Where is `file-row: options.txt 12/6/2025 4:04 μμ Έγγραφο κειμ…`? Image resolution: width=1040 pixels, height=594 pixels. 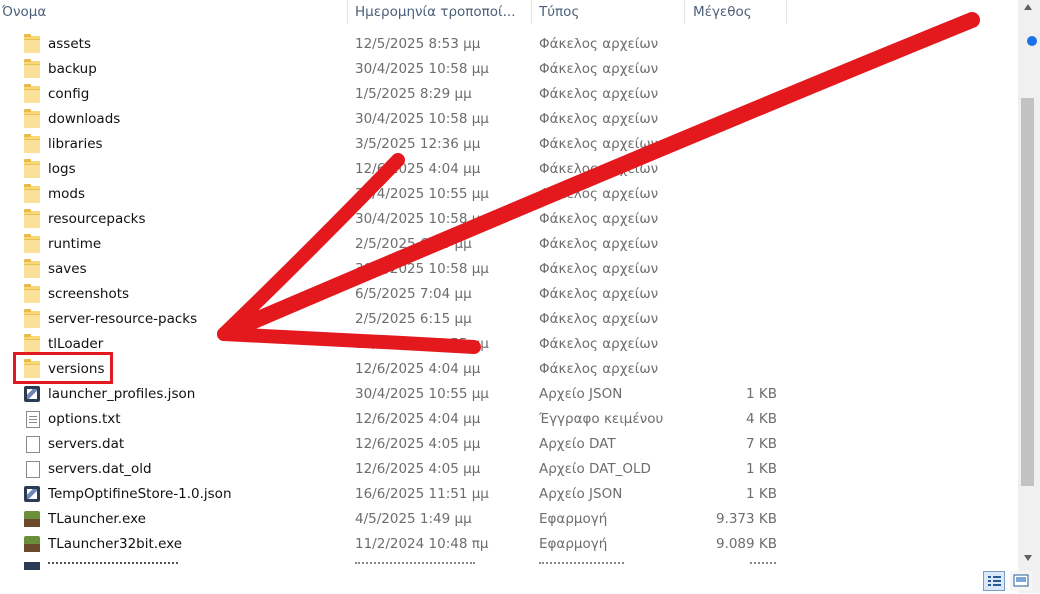 file-row: options.txt 12/6/2025 4:04 μμ Έγγραφο κειμ… is located at coordinates (509, 419).